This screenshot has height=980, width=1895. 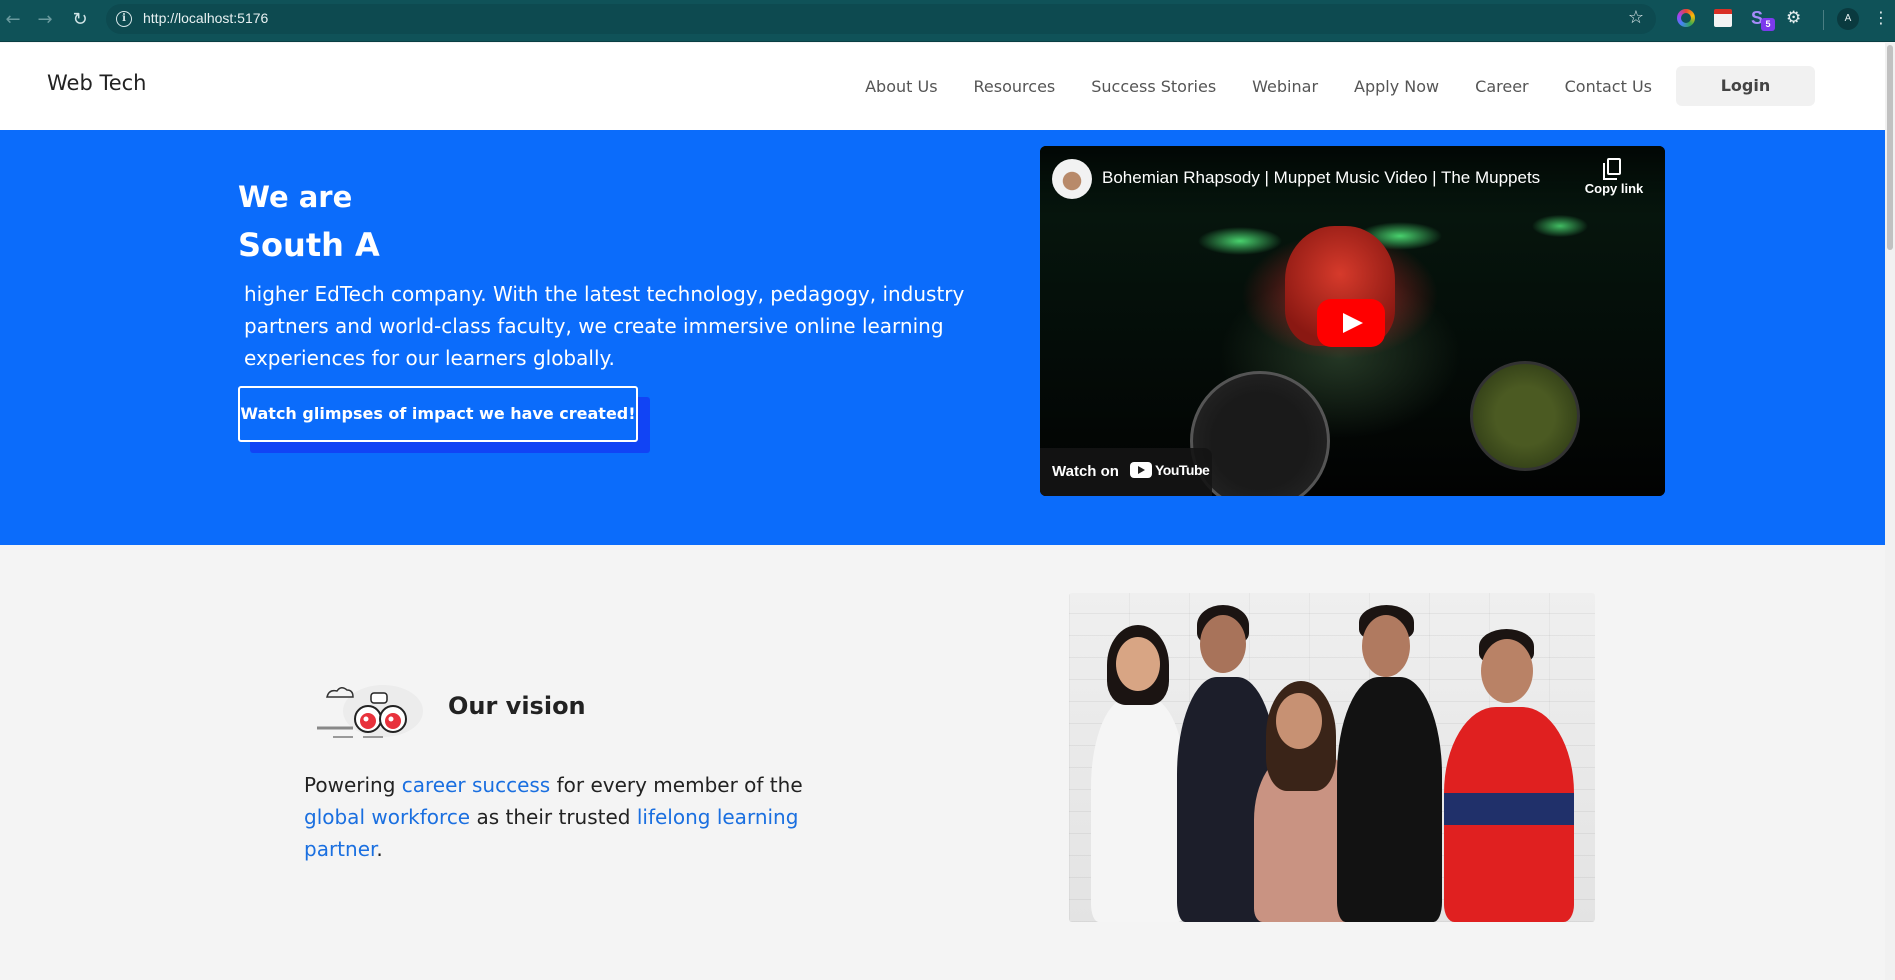 What do you see at coordinates (1153, 86) in the screenshot?
I see `nav-success-stories: Success Stories` at bounding box center [1153, 86].